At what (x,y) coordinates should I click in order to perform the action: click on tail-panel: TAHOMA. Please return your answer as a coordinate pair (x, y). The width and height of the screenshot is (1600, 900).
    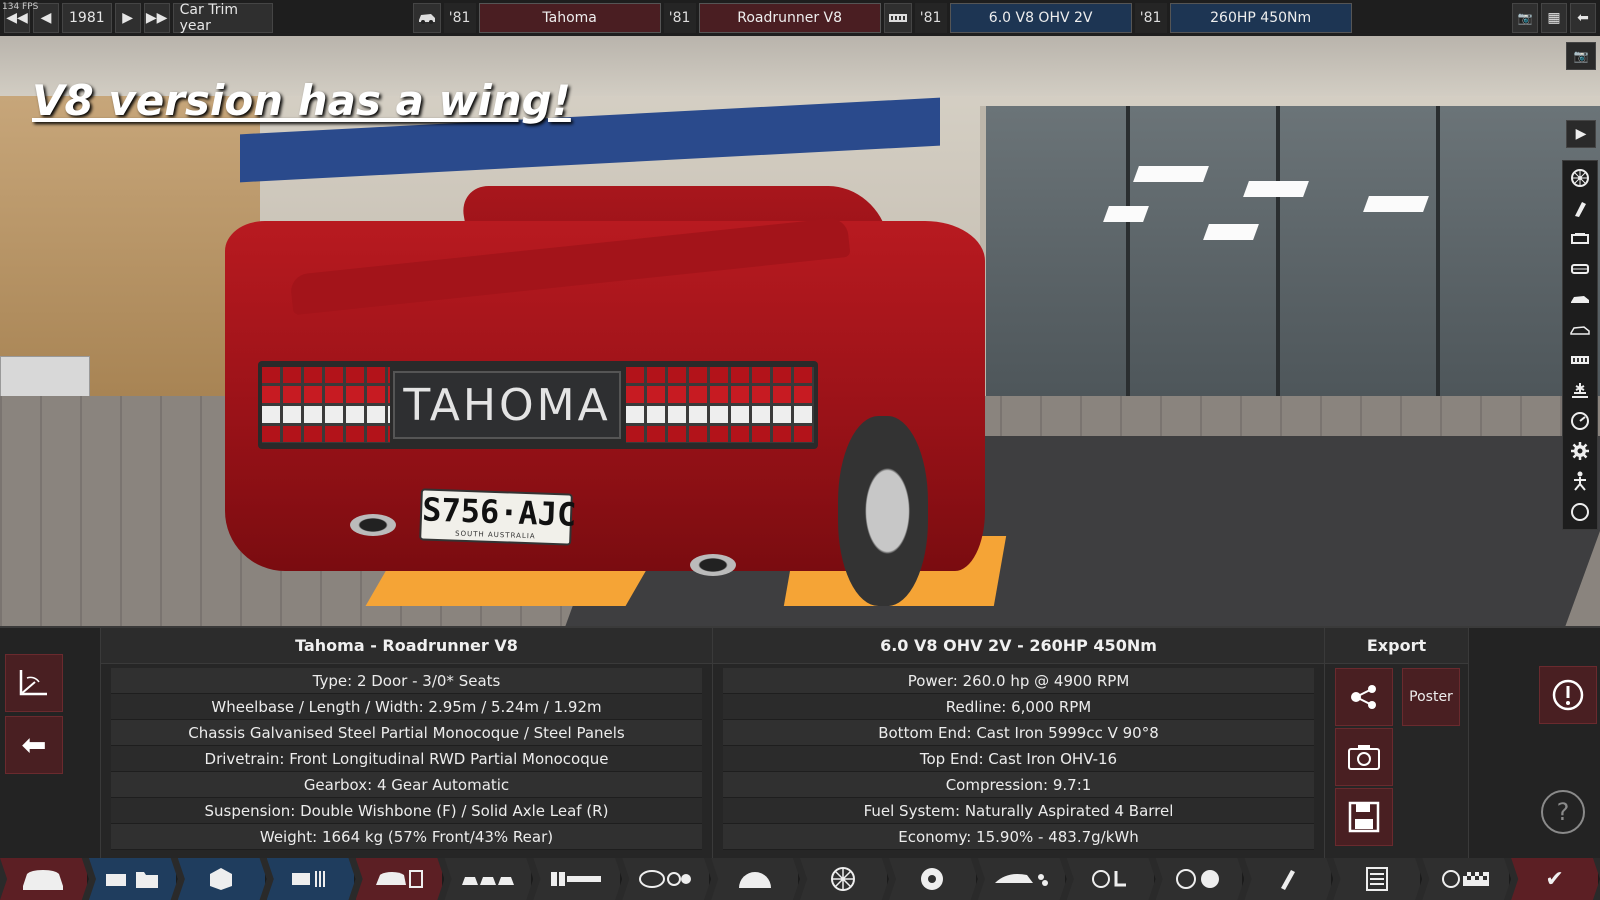
    Looking at the image, I should click on (538, 405).